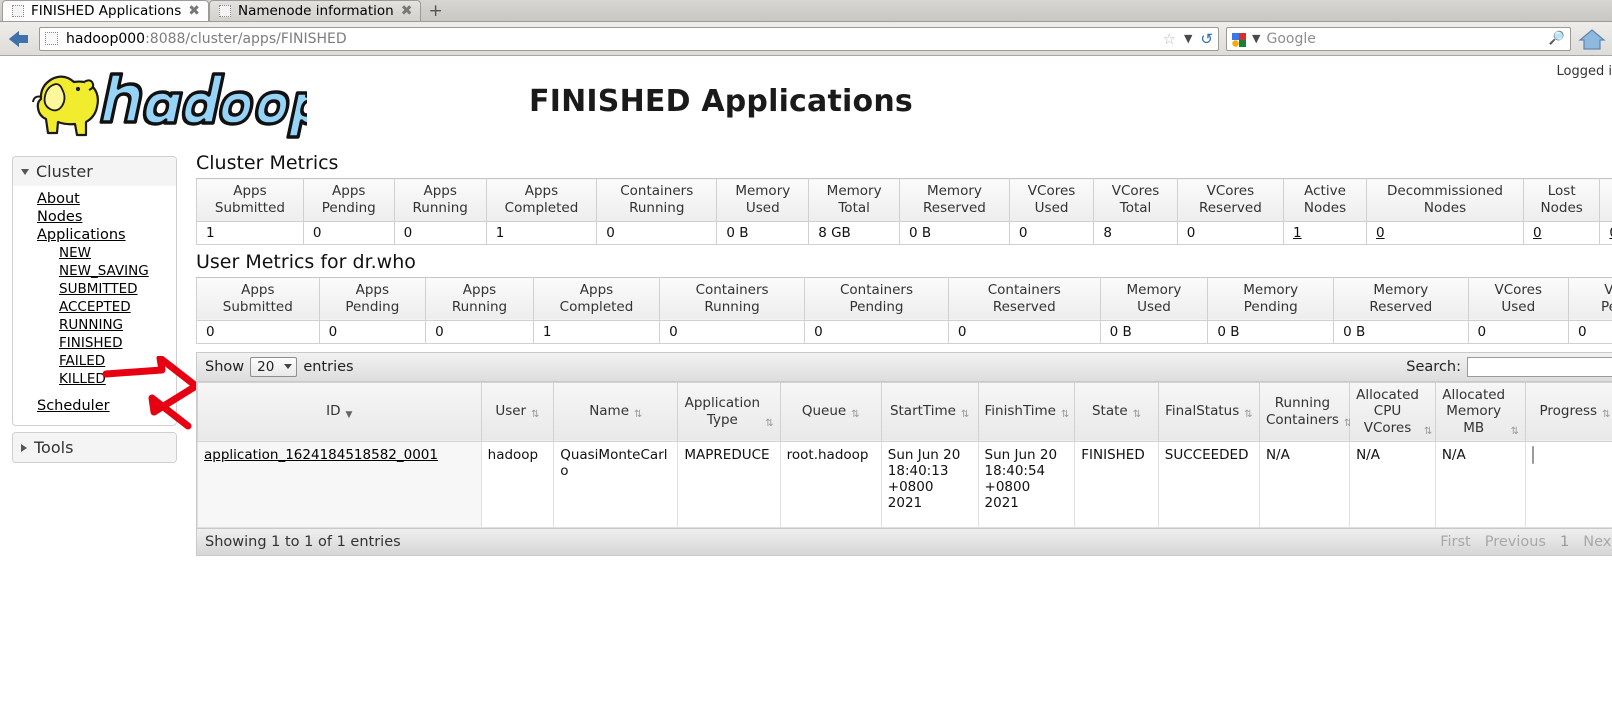  Describe the element at coordinates (596, 331) in the screenshot. I see `val-user-apps-completed: 1` at that location.